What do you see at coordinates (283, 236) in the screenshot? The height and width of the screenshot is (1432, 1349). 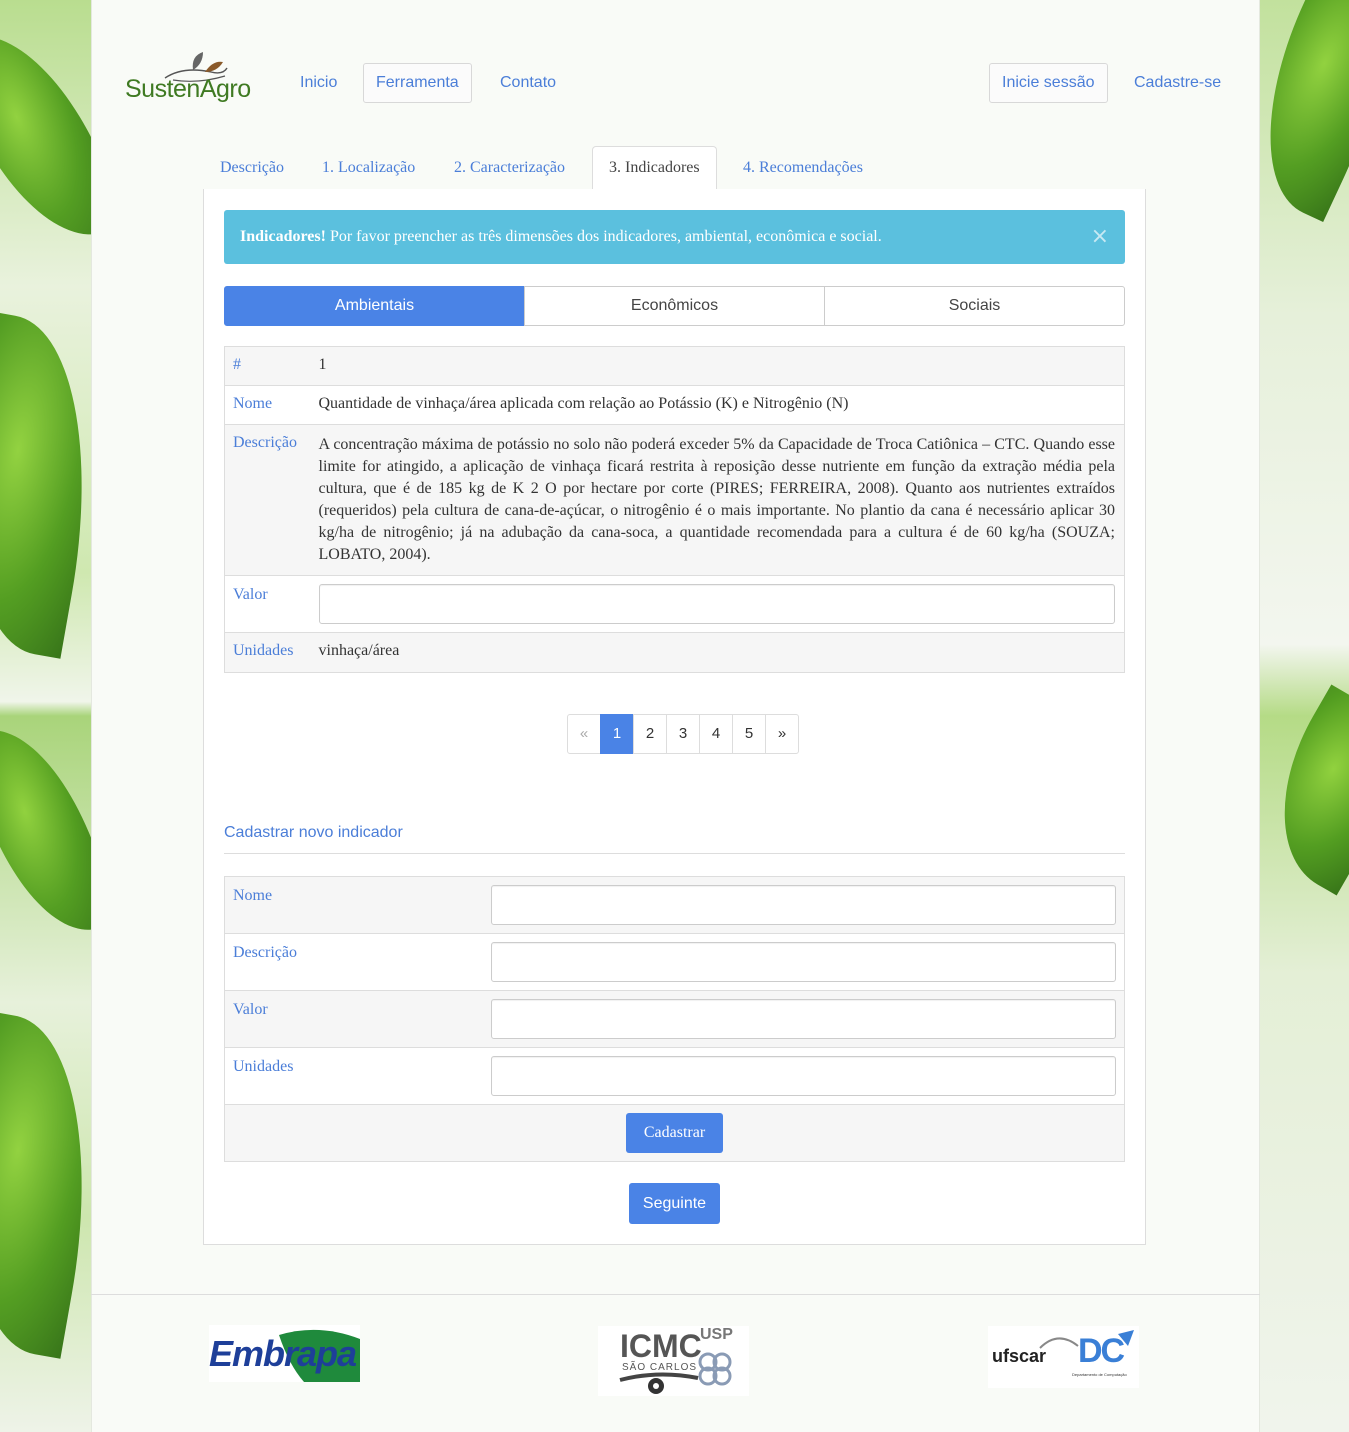 I see `alert-title: Indicadores!` at bounding box center [283, 236].